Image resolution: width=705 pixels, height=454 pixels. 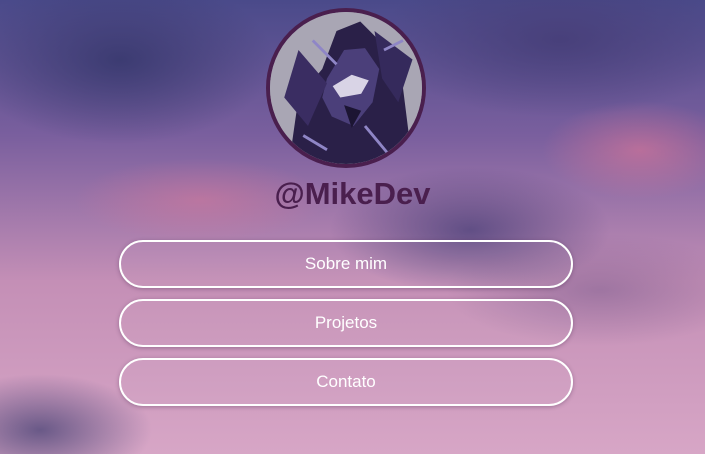 I want to click on contact-button: Contato, so click(x=346, y=382).